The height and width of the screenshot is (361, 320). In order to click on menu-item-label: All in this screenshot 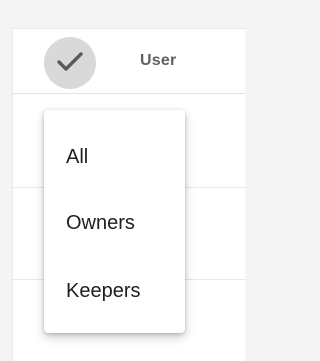, I will do `click(77, 157)`.